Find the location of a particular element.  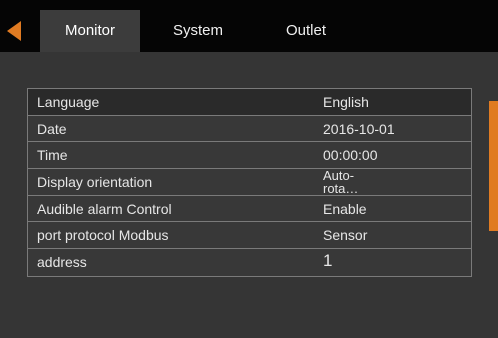

setting-label: Language is located at coordinates (68, 102).